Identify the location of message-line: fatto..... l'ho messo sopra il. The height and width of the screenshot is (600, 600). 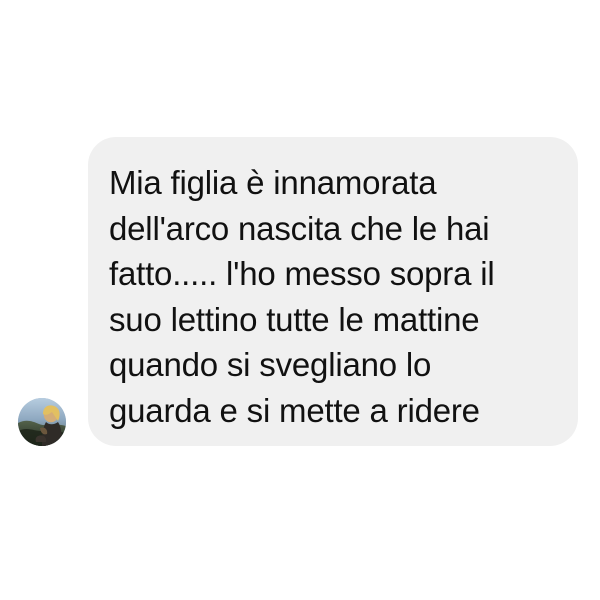
(302, 273).